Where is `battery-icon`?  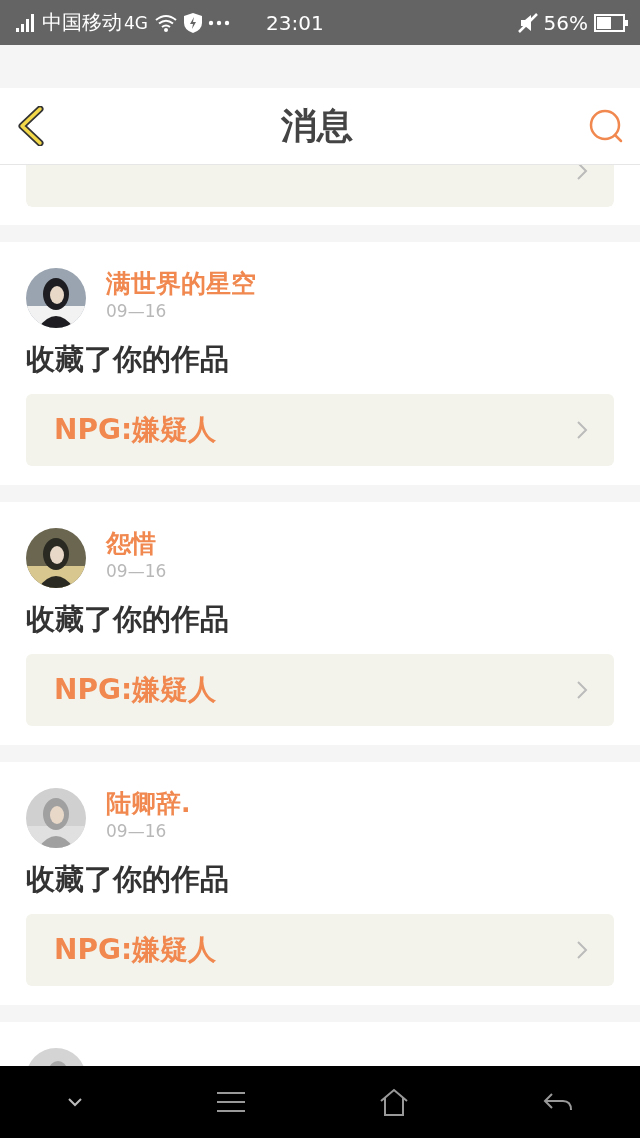 battery-icon is located at coordinates (611, 22).